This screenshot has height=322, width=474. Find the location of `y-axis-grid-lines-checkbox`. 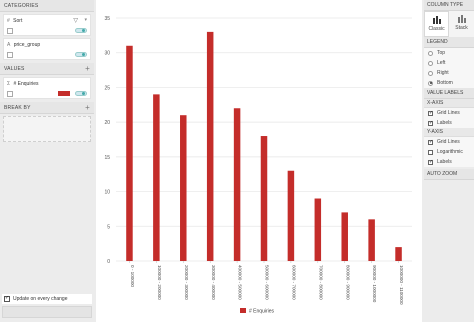

y-axis-grid-lines-checkbox is located at coordinates (430, 142).